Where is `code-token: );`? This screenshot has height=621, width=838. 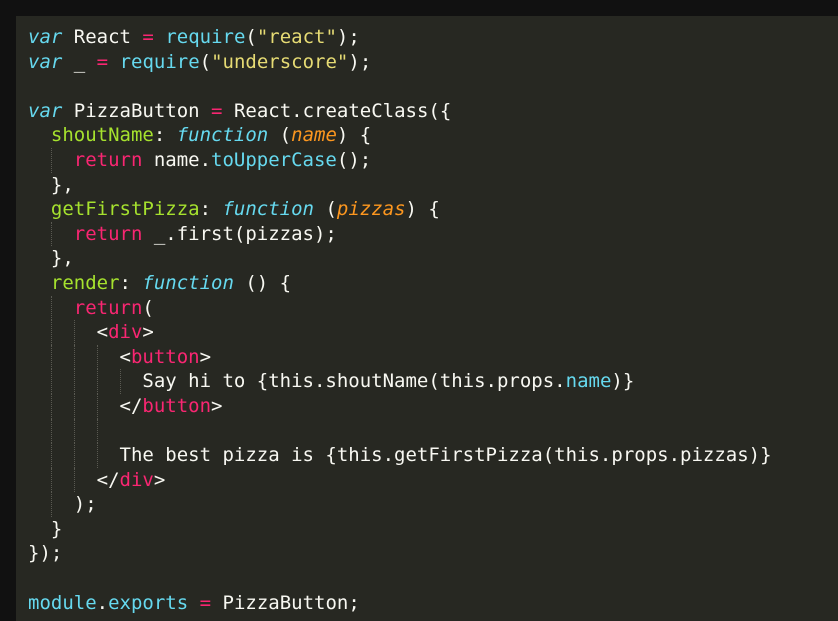
code-token: ); is located at coordinates (360, 61).